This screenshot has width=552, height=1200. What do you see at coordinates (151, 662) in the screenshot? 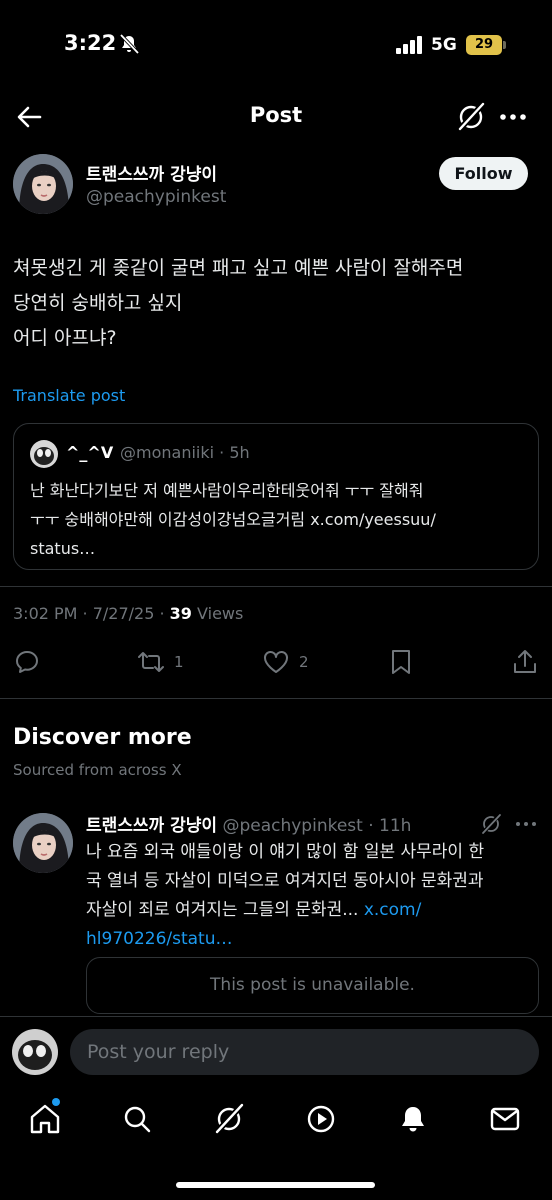
I see `repost-icon` at bounding box center [151, 662].